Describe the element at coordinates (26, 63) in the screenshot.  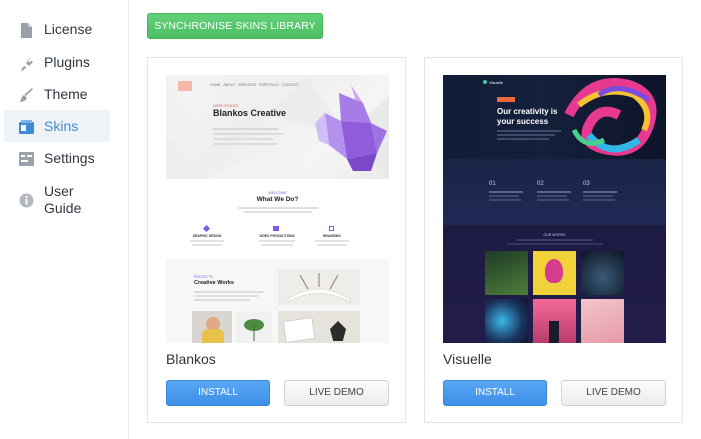
I see `plug-icon` at that location.